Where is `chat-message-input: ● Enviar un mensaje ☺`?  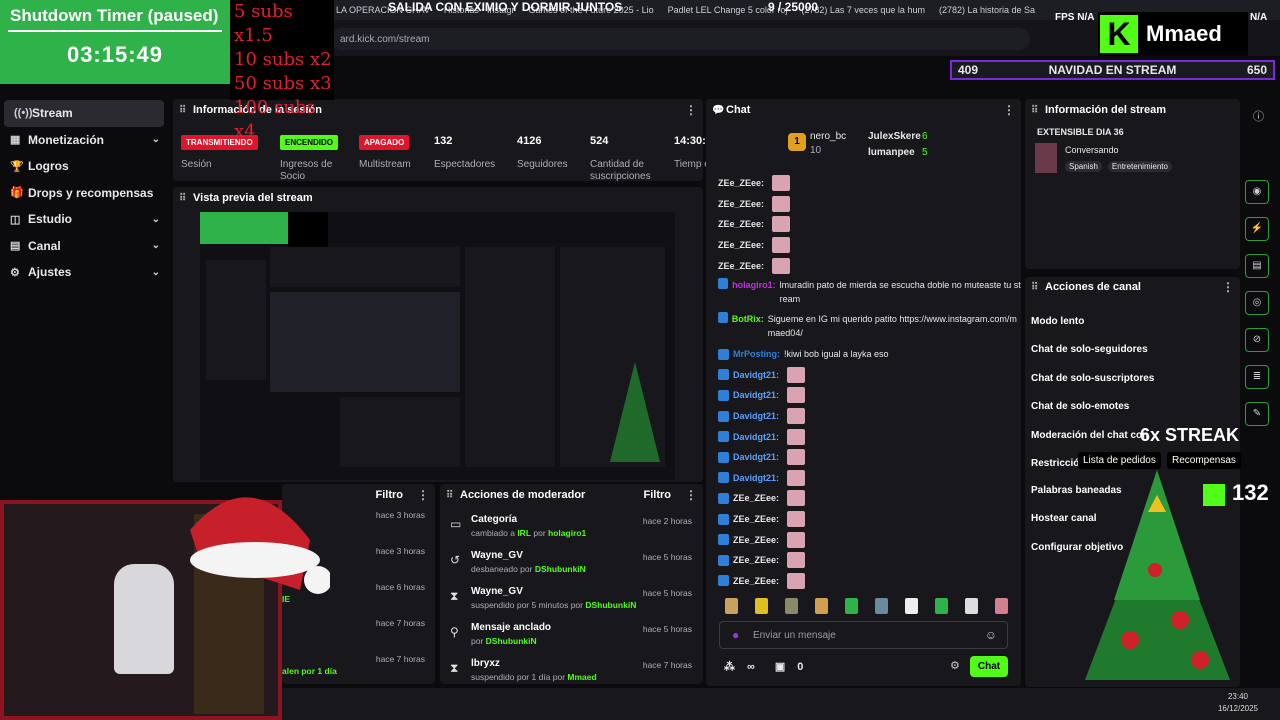 chat-message-input: ● Enviar un mensaje ☺ is located at coordinates (863, 635).